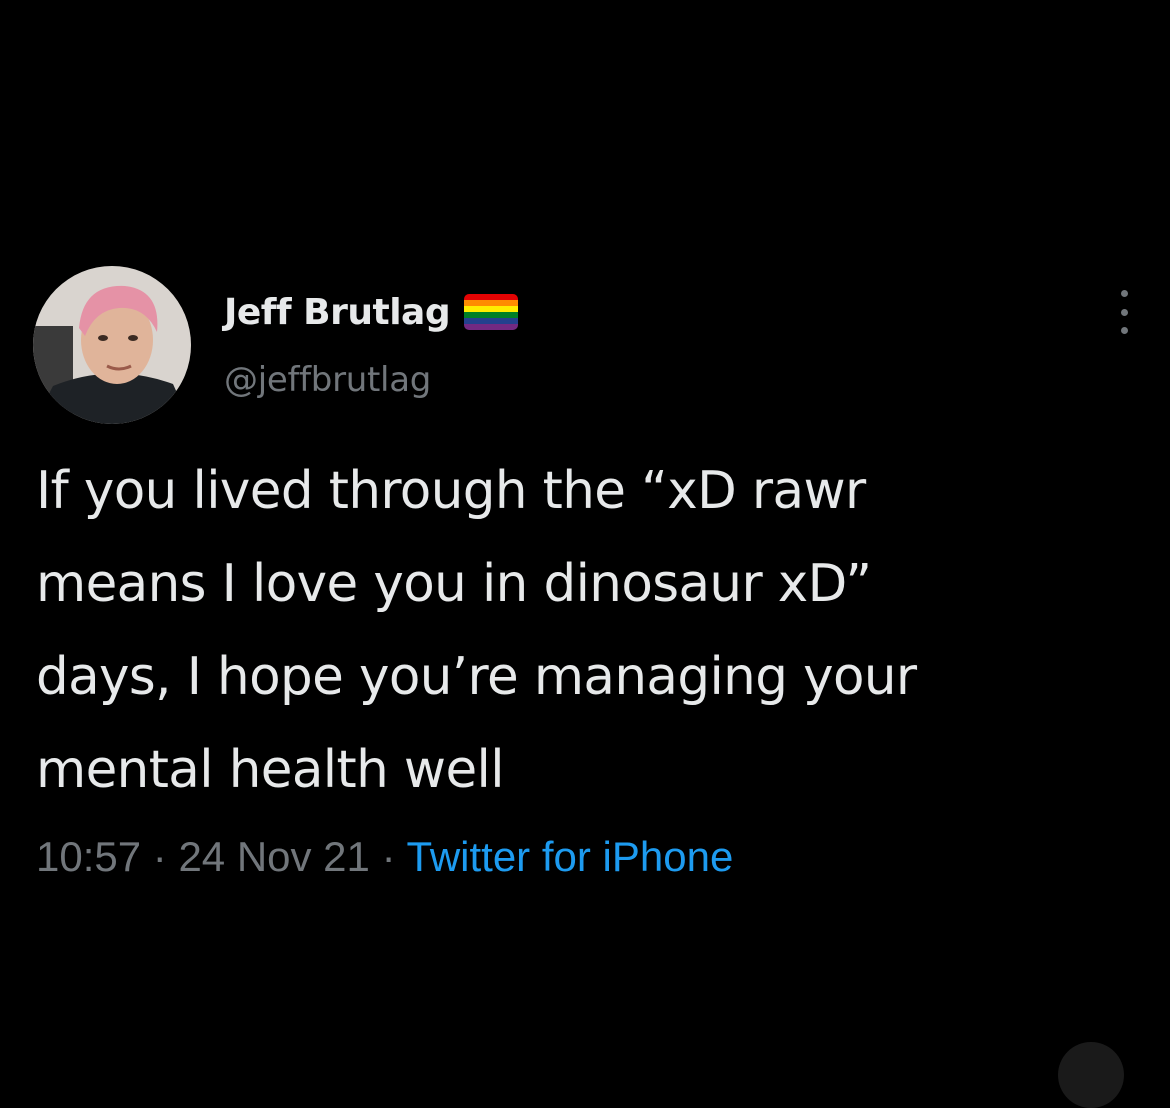 This screenshot has width=1170, height=1108. Describe the element at coordinates (273, 856) in the screenshot. I see `tweet-date: 24 Nov 21` at that location.